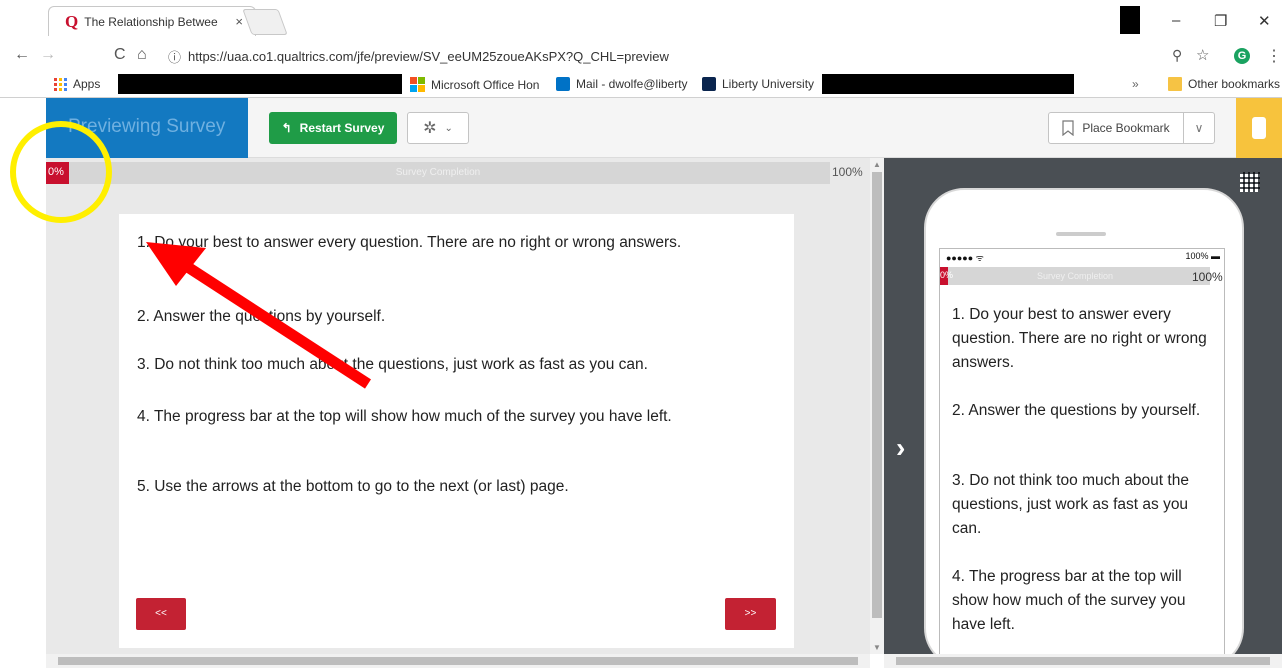 This screenshot has width=1282, height=668. Describe the element at coordinates (1175, 84) in the screenshot. I see `folder-icon` at that location.